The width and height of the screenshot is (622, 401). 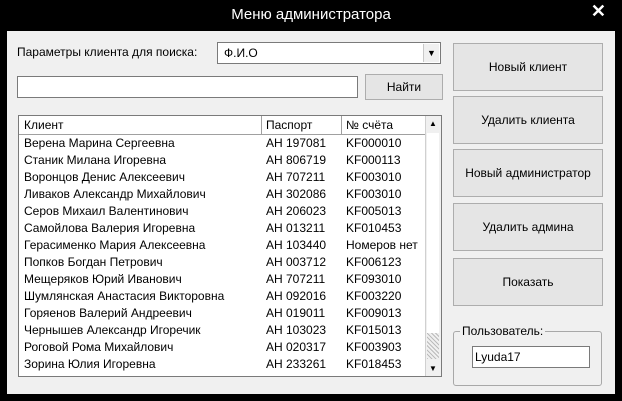 I want to click on cell-passport: АН 302086, so click(x=296, y=194).